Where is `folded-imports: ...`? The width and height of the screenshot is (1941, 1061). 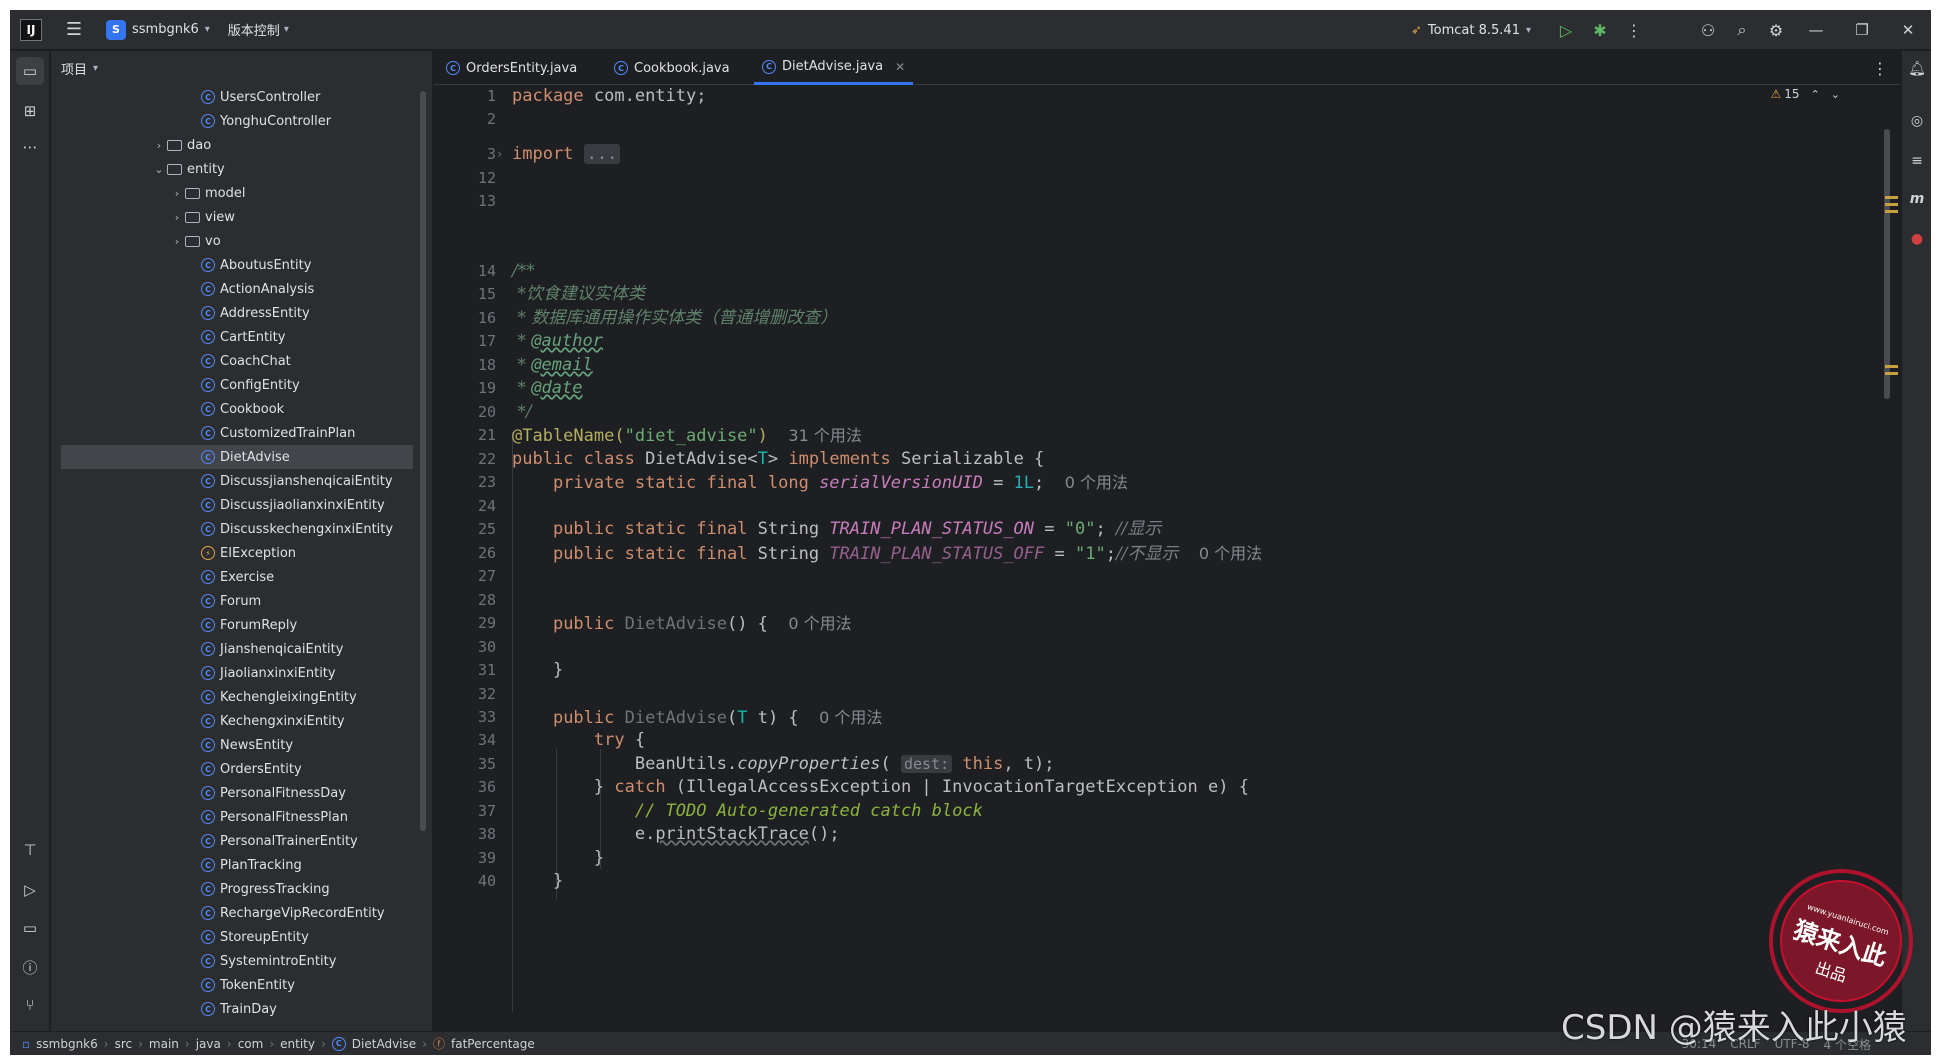 folded-imports: ... is located at coordinates (602, 154).